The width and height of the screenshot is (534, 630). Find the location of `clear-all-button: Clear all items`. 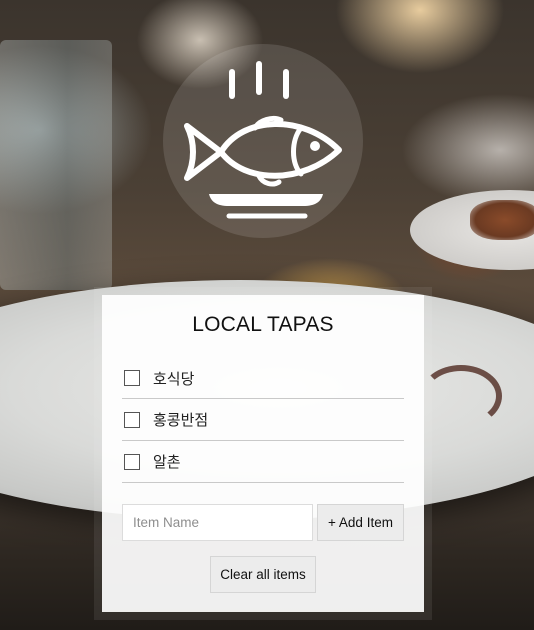

clear-all-button: Clear all items is located at coordinates (263, 574).